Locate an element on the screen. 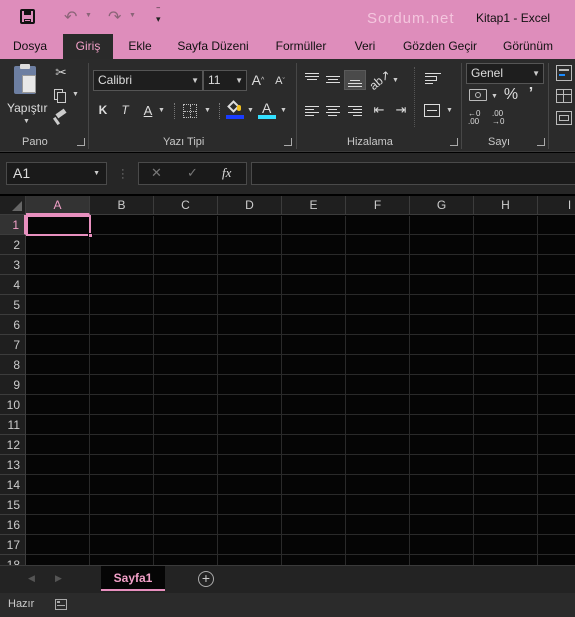  row-header-14: 14 is located at coordinates (13, 485).